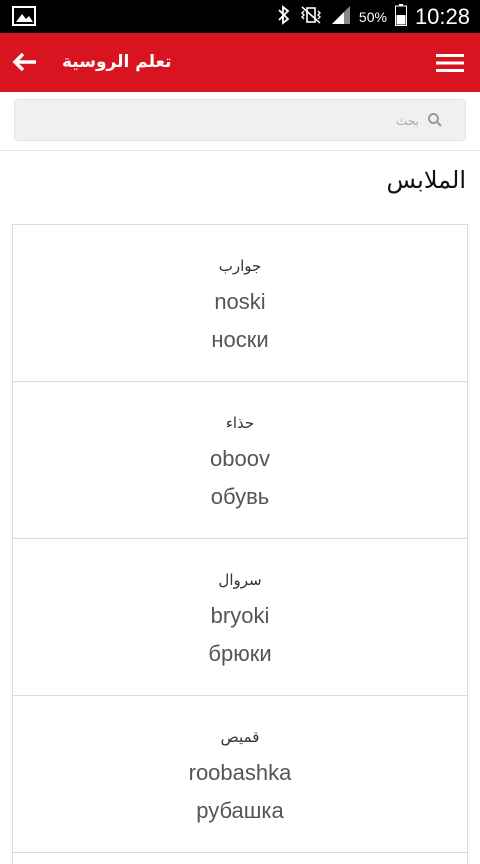  I want to click on status-bar: 50% 10:28, so click(240, 16).